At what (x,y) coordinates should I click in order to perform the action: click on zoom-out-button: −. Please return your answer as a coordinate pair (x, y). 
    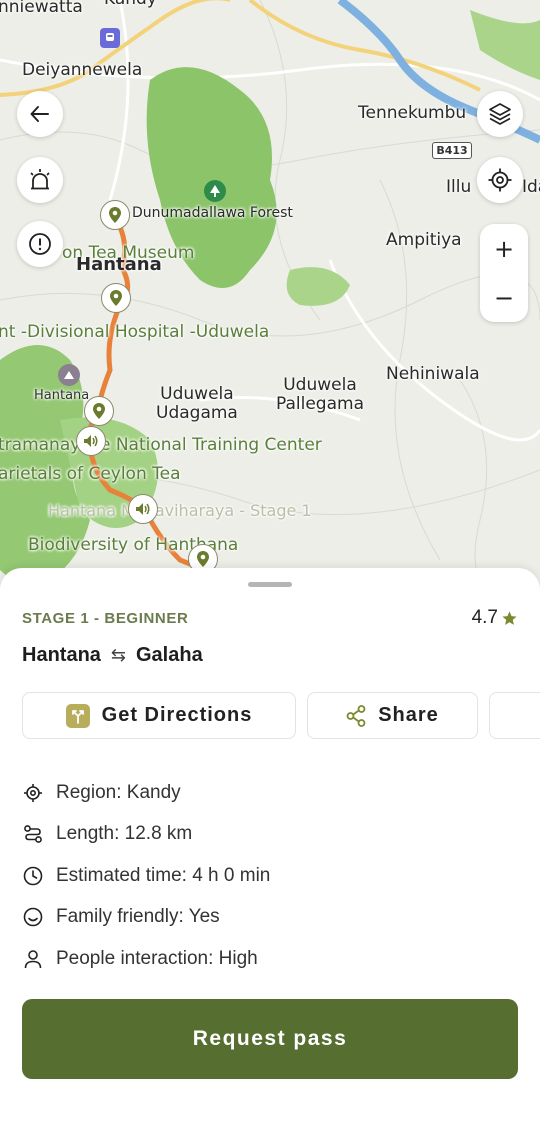
    Looking at the image, I should click on (504, 297).